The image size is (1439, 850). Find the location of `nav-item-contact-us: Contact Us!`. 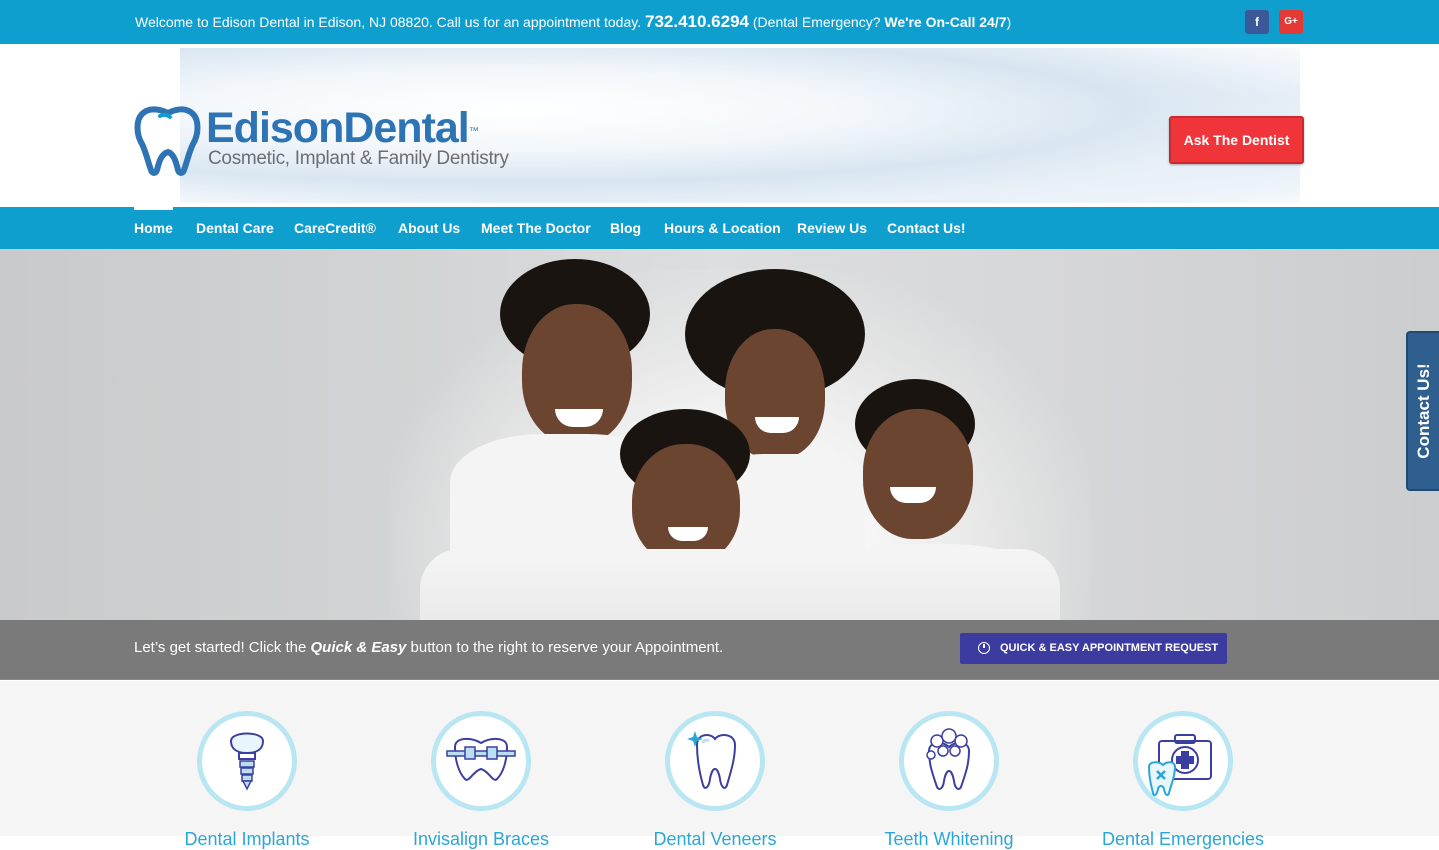

nav-item-contact-us: Contact Us! is located at coordinates (926, 228).